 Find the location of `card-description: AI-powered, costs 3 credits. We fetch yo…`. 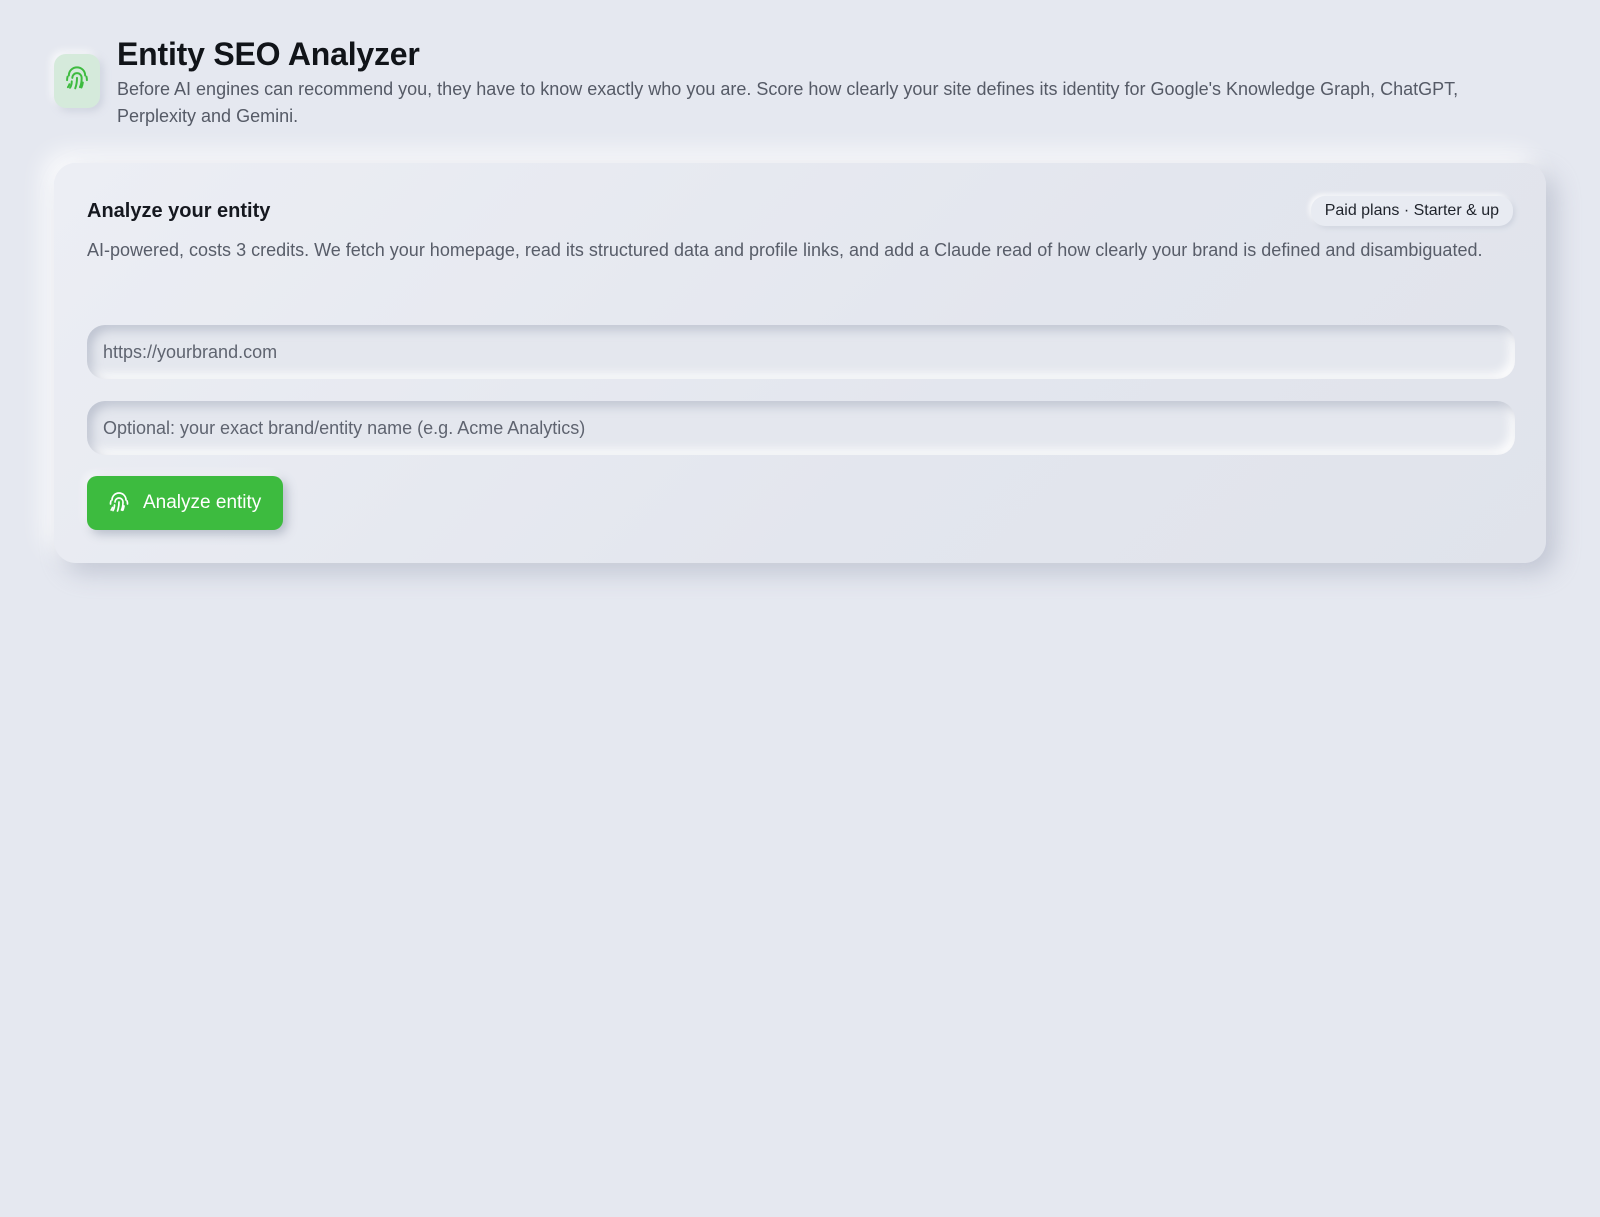

card-description: AI-powered, costs 3 credits. We fetch yo… is located at coordinates (785, 250).